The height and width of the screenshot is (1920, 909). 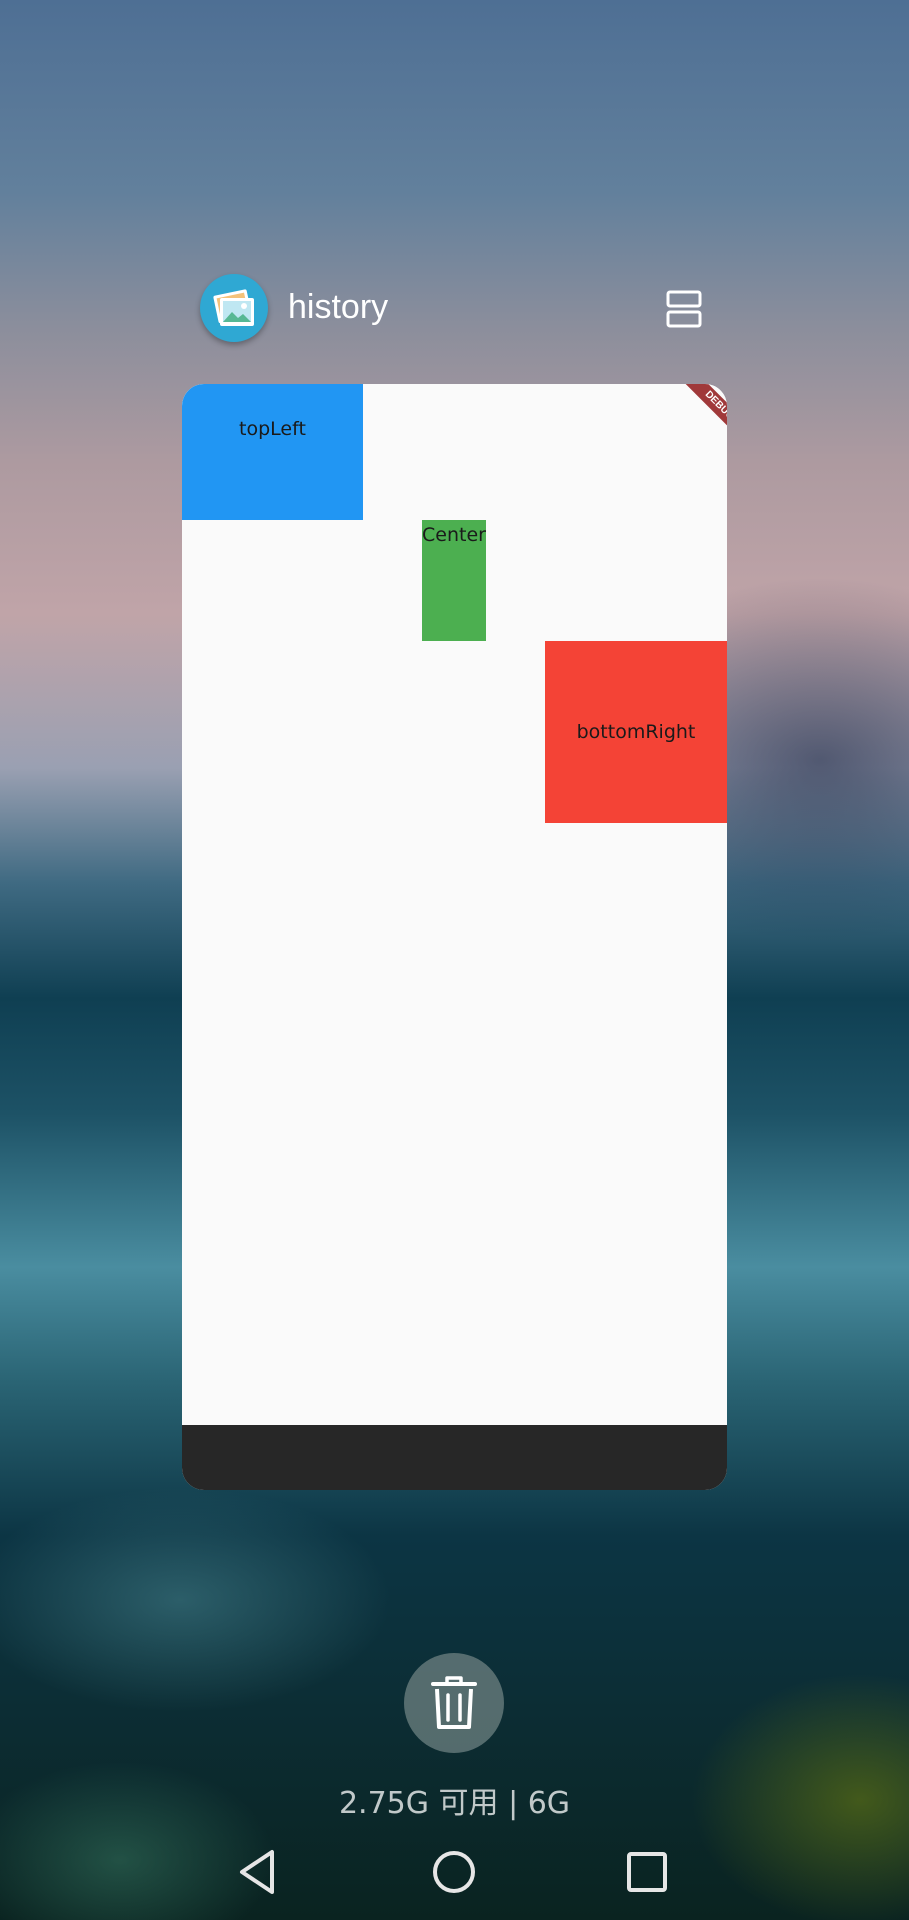 I want to click on center-box: Center, so click(x=454, y=580).